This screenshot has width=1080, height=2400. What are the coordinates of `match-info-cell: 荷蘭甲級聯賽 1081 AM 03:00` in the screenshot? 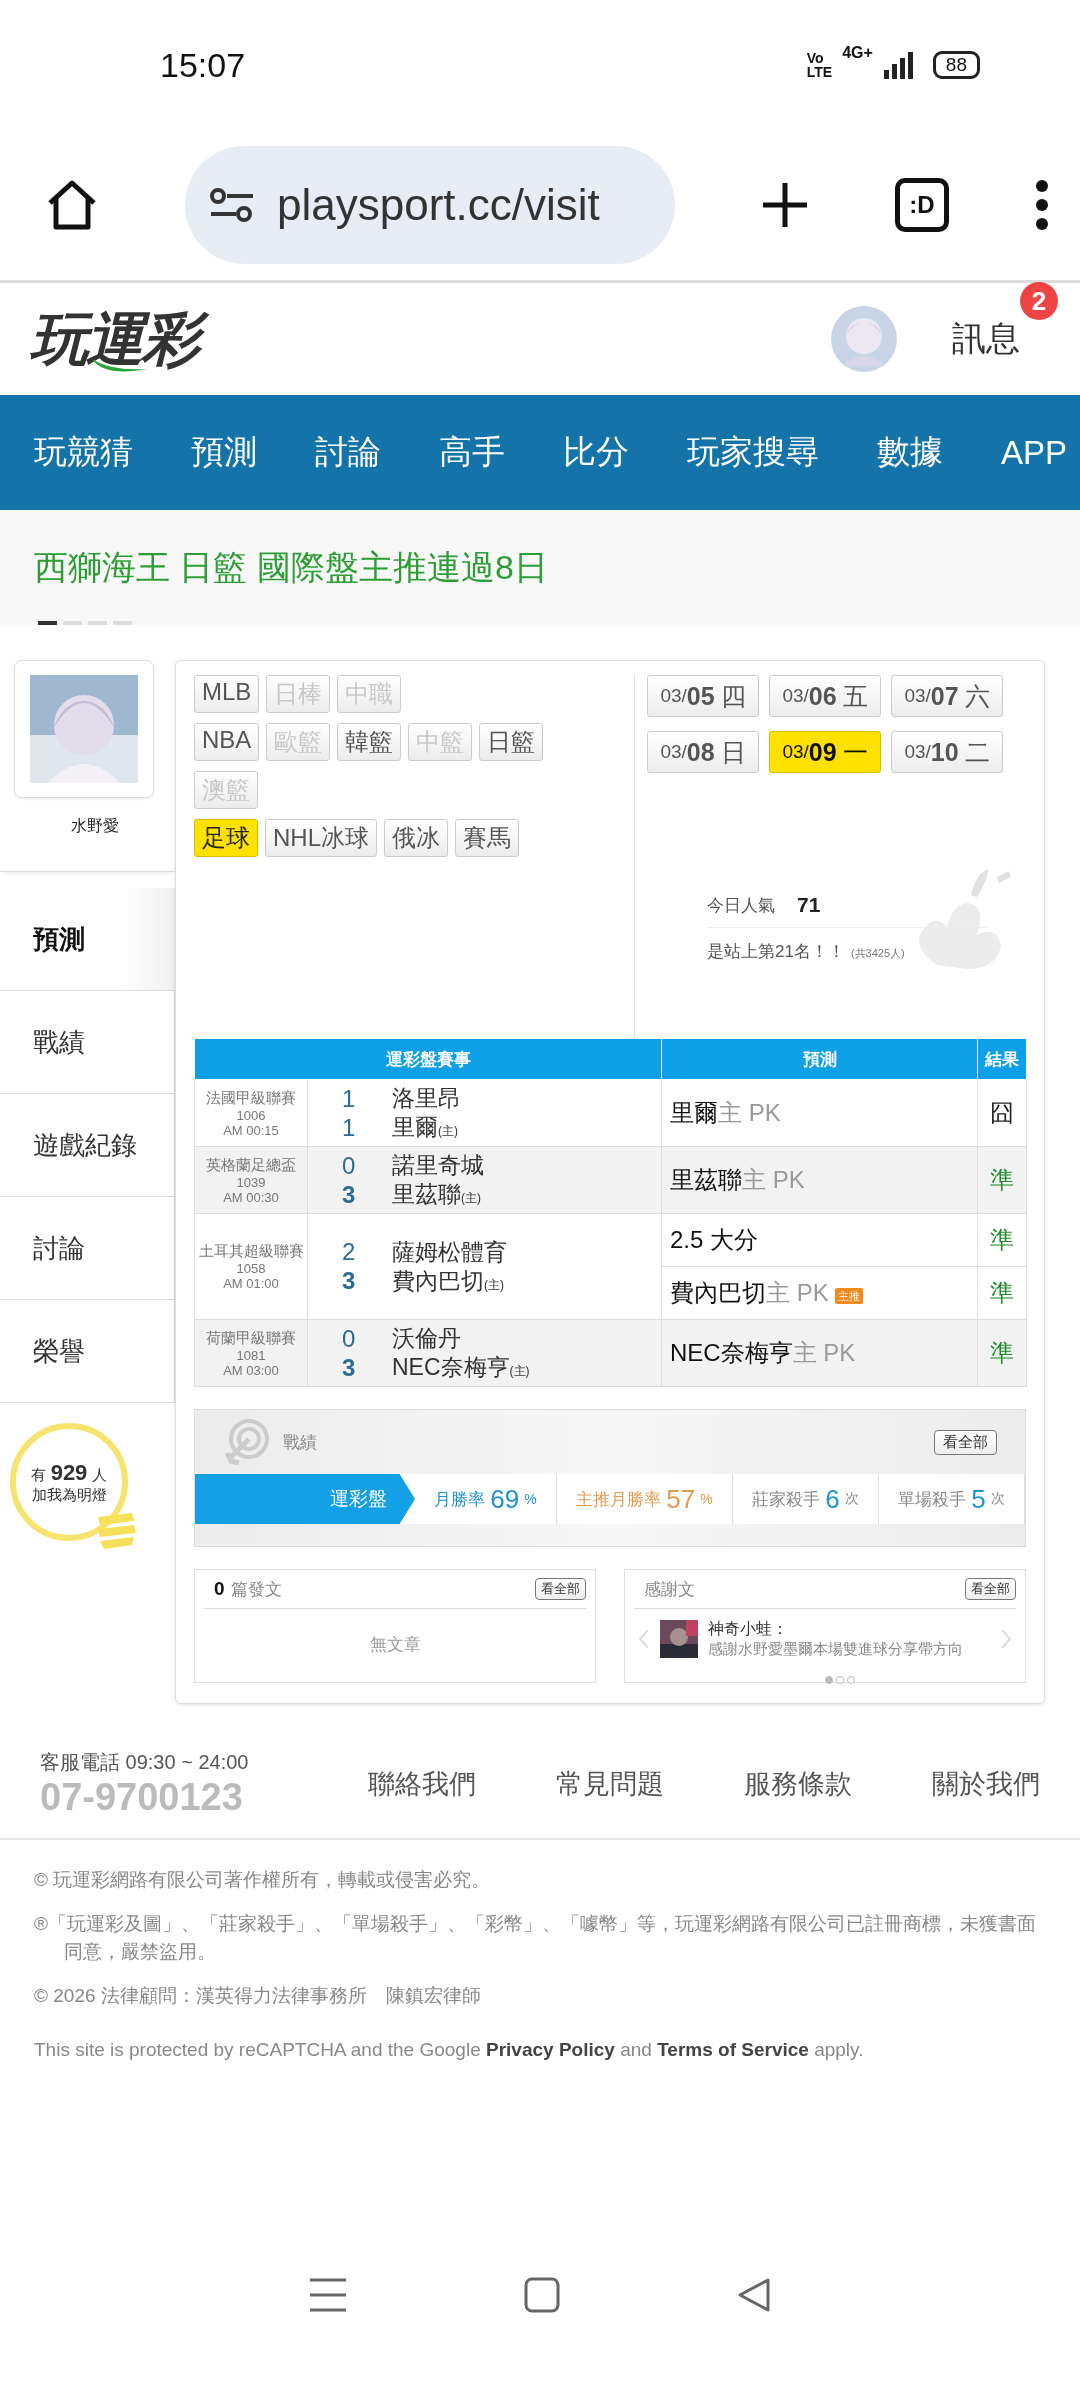 It's located at (251, 1353).